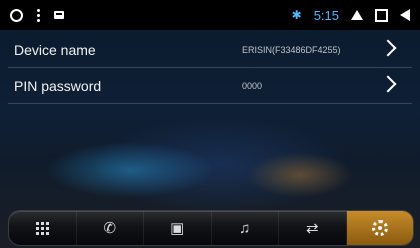 The image size is (420, 248). I want to click on card-icon, so click(59, 15).